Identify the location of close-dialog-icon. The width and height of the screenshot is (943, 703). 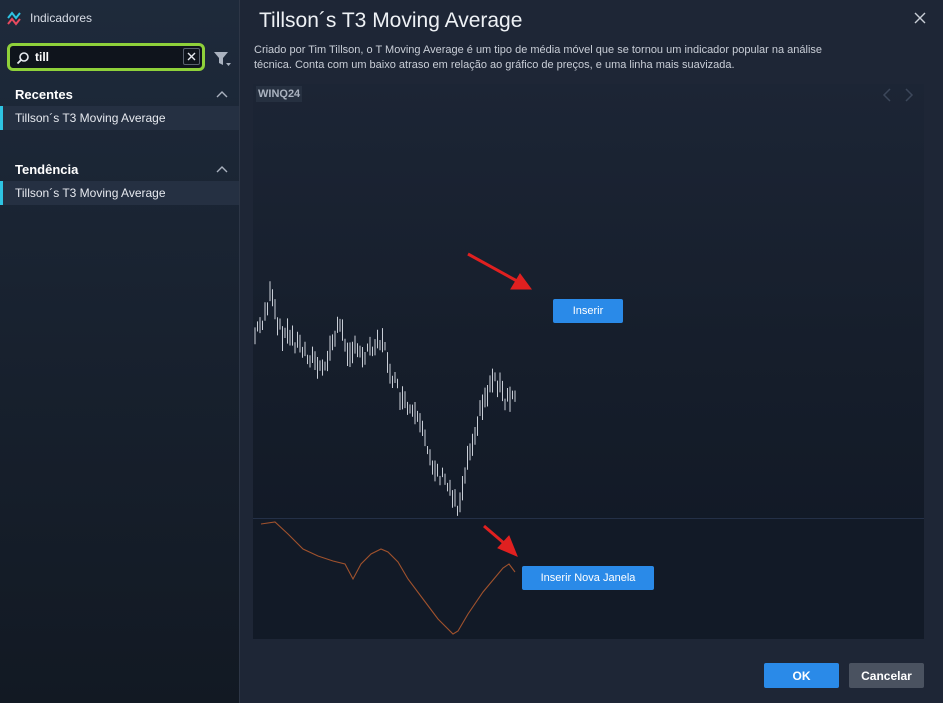
(920, 18).